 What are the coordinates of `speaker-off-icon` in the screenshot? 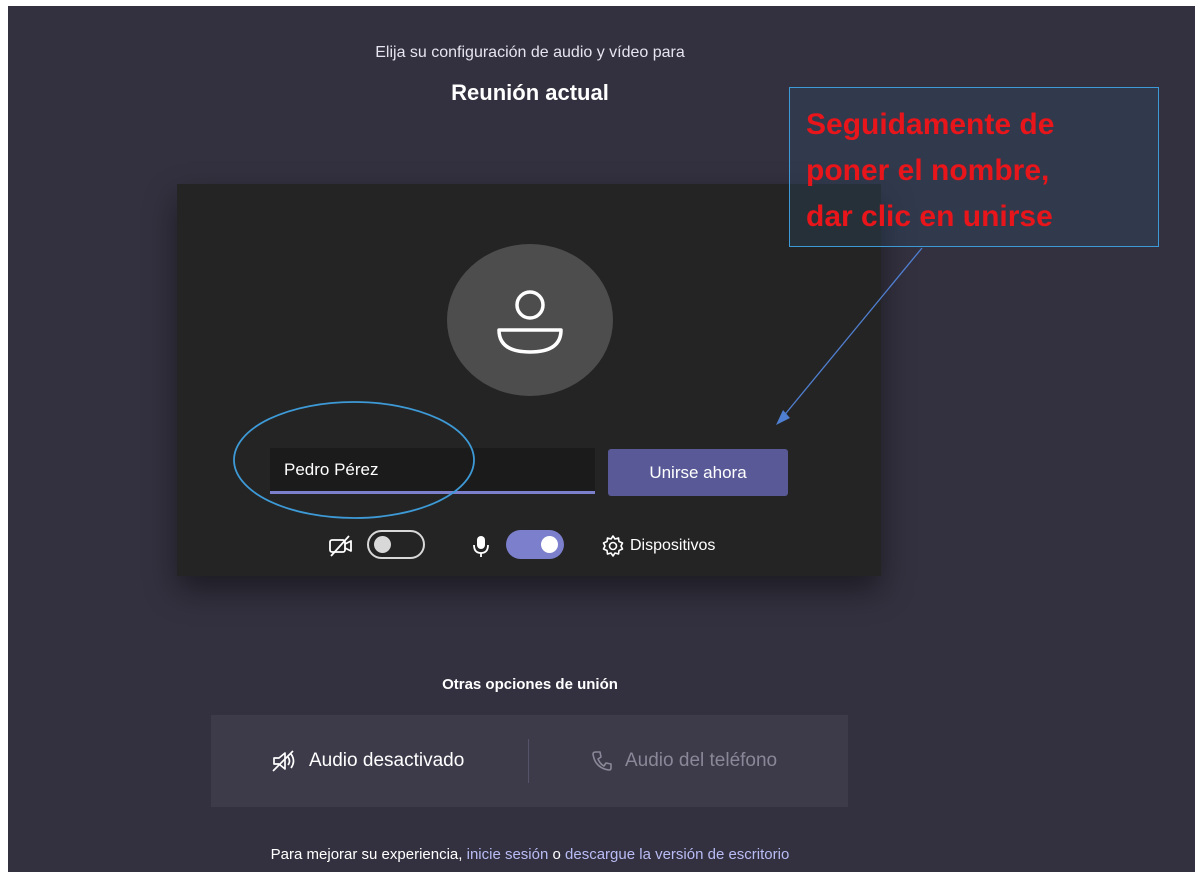 It's located at (283, 761).